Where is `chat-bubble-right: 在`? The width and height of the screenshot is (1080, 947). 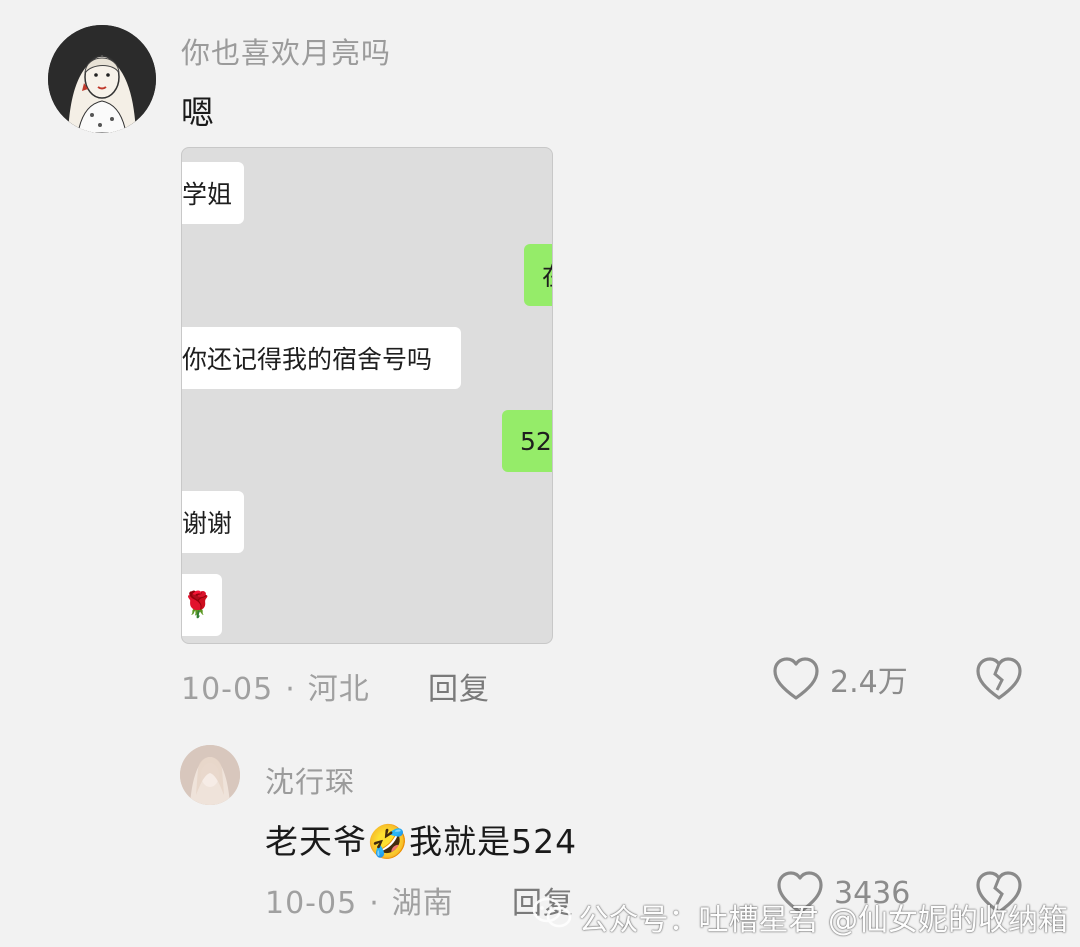 chat-bubble-right: 在 is located at coordinates (538, 275).